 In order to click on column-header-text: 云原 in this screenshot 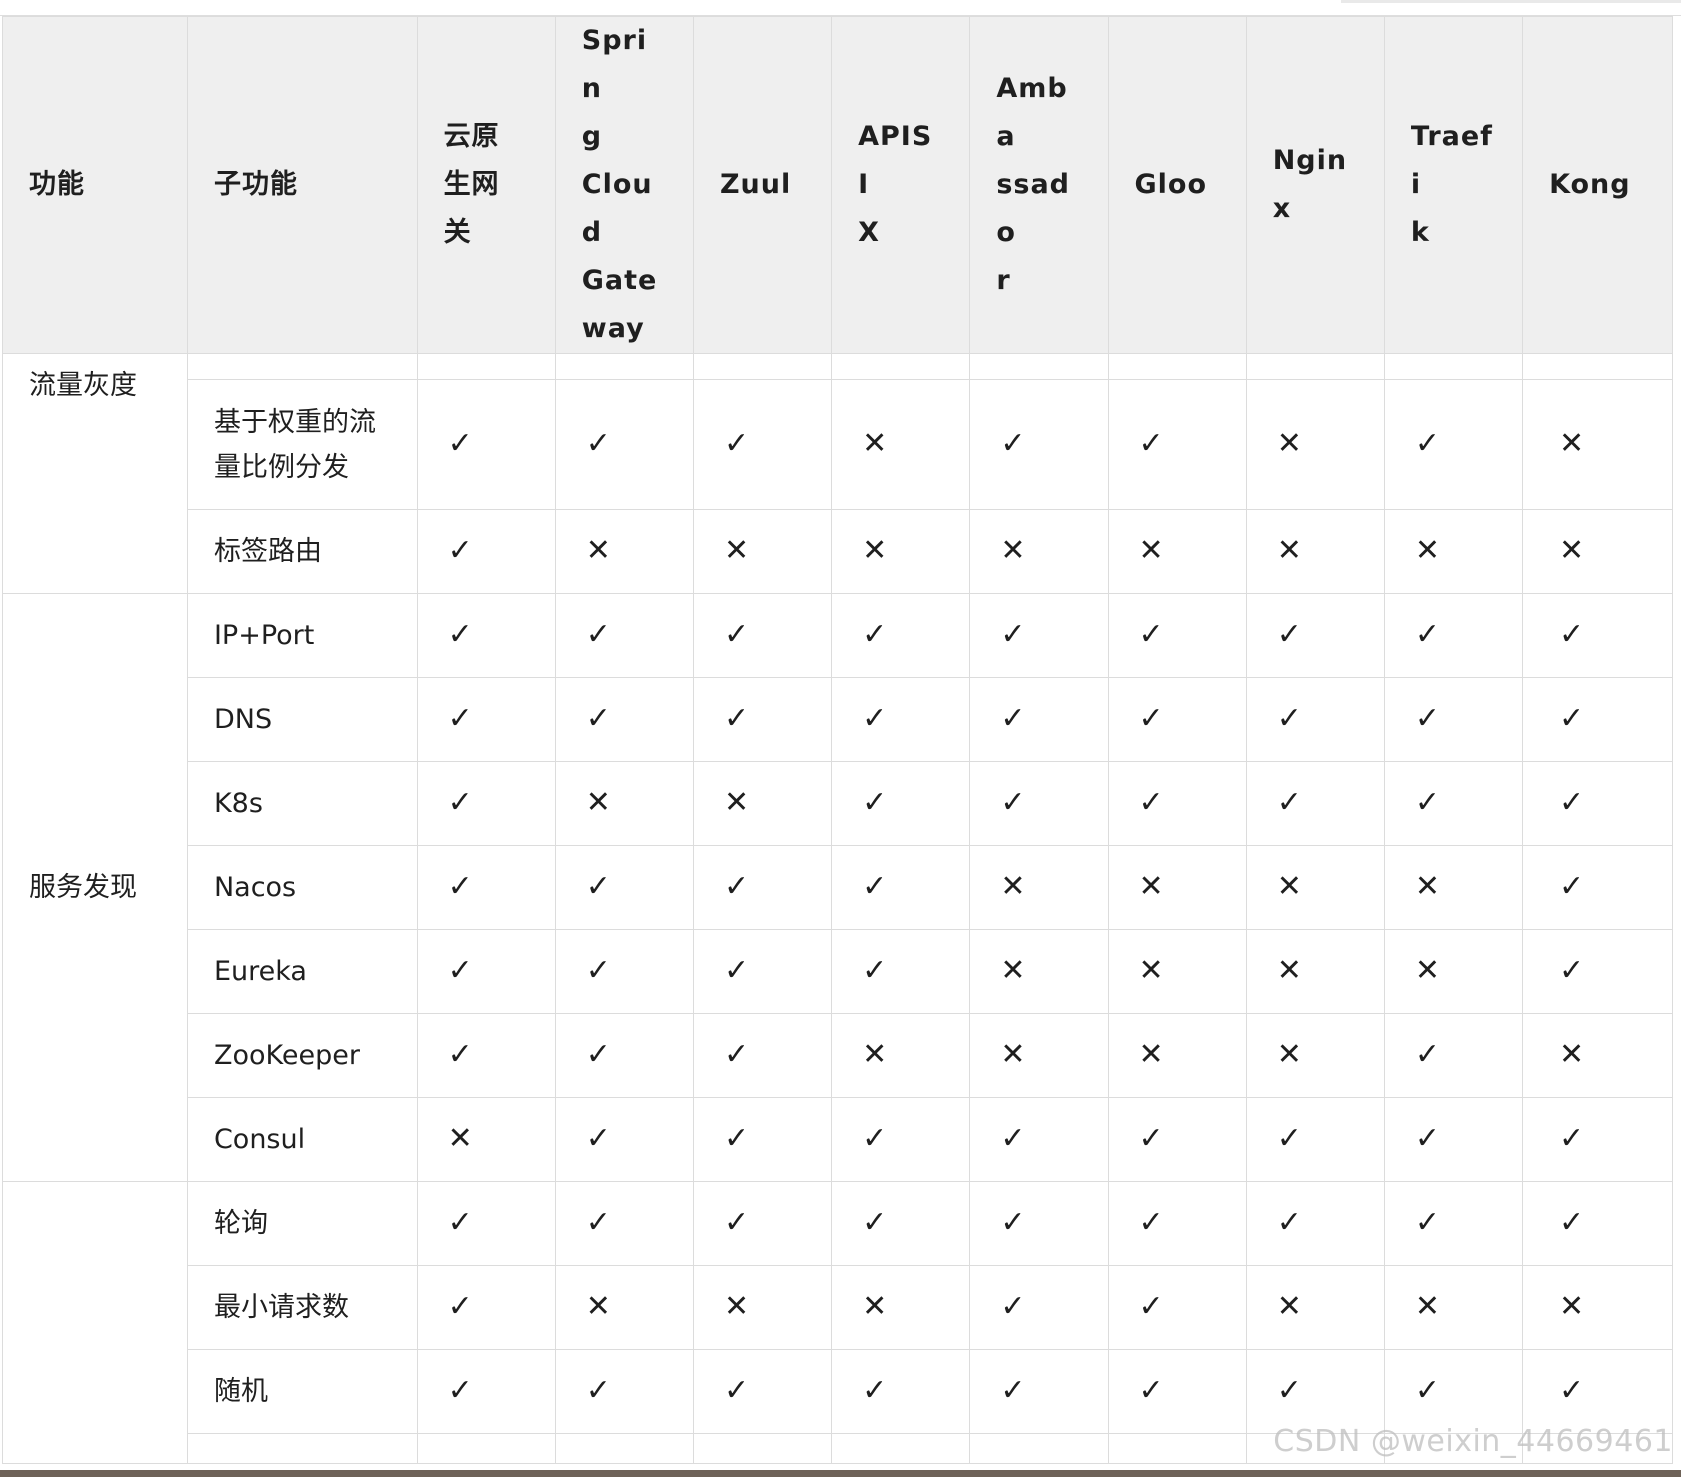, I will do `click(471, 136)`.